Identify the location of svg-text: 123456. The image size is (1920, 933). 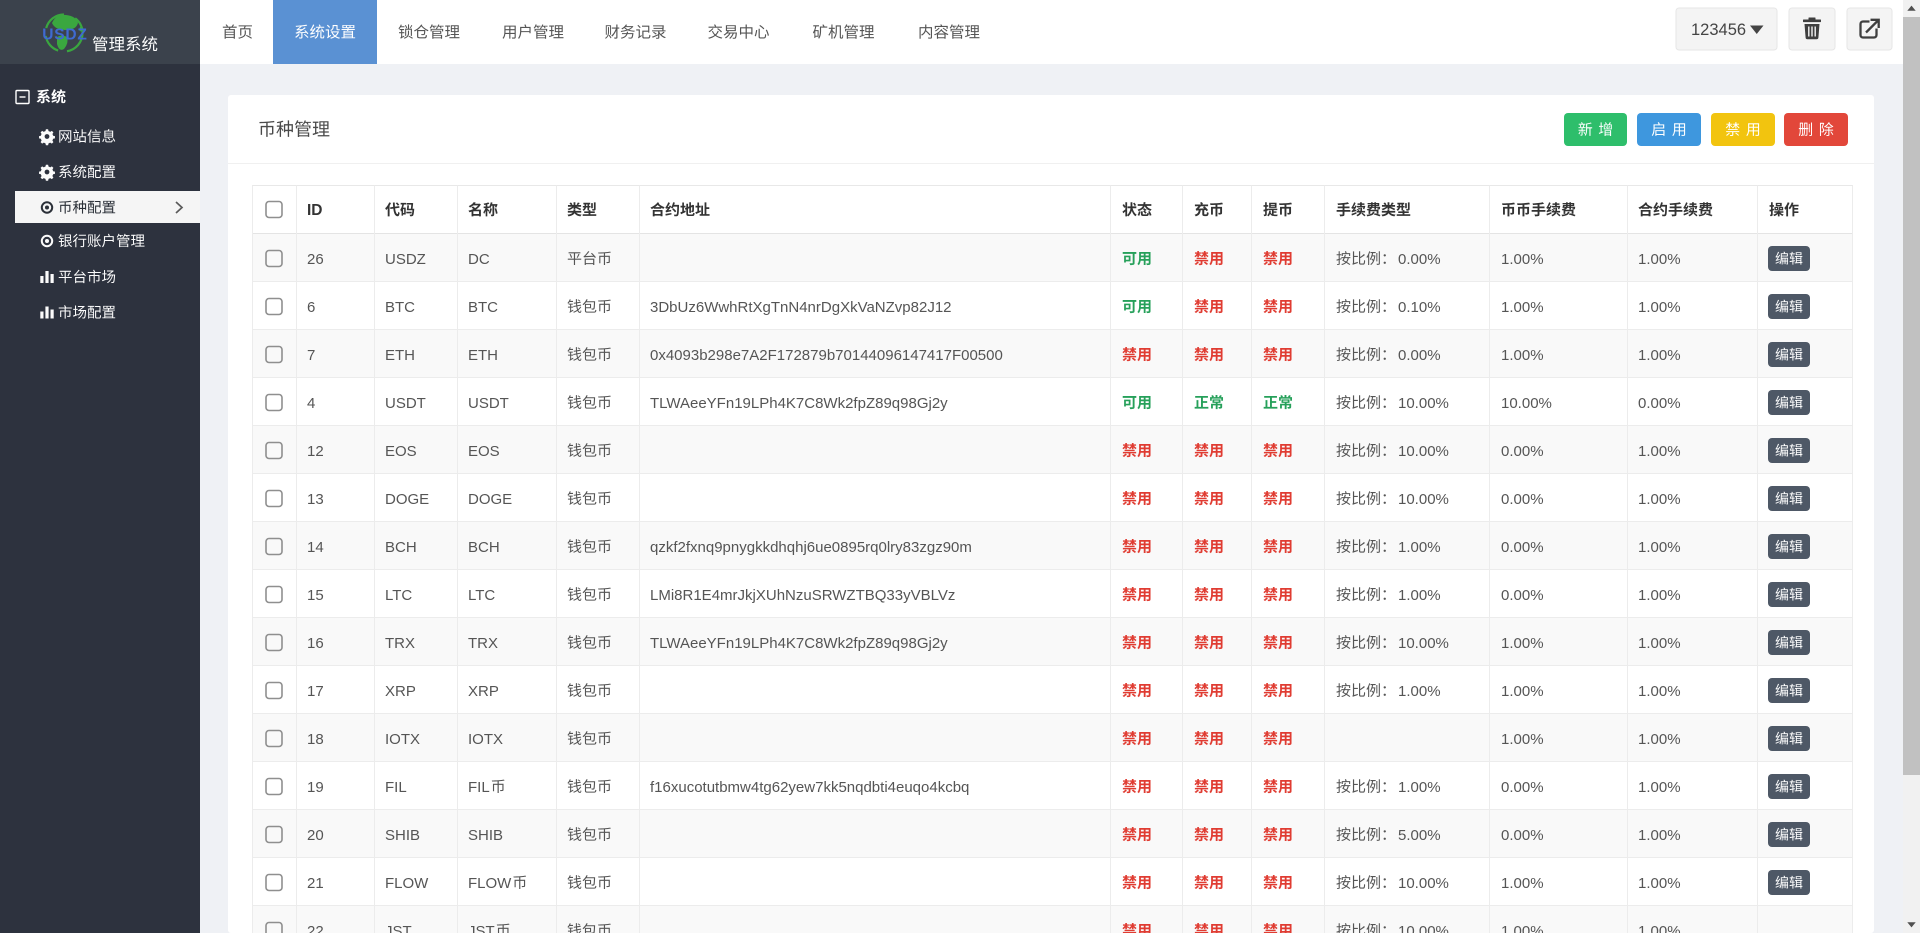
(1718, 30).